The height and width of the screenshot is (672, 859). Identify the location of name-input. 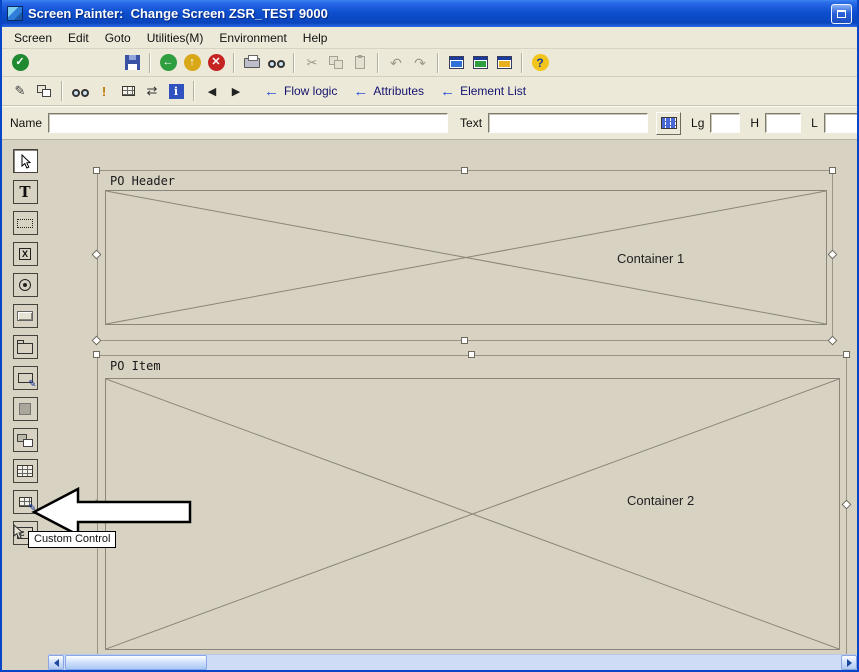
(248, 123).